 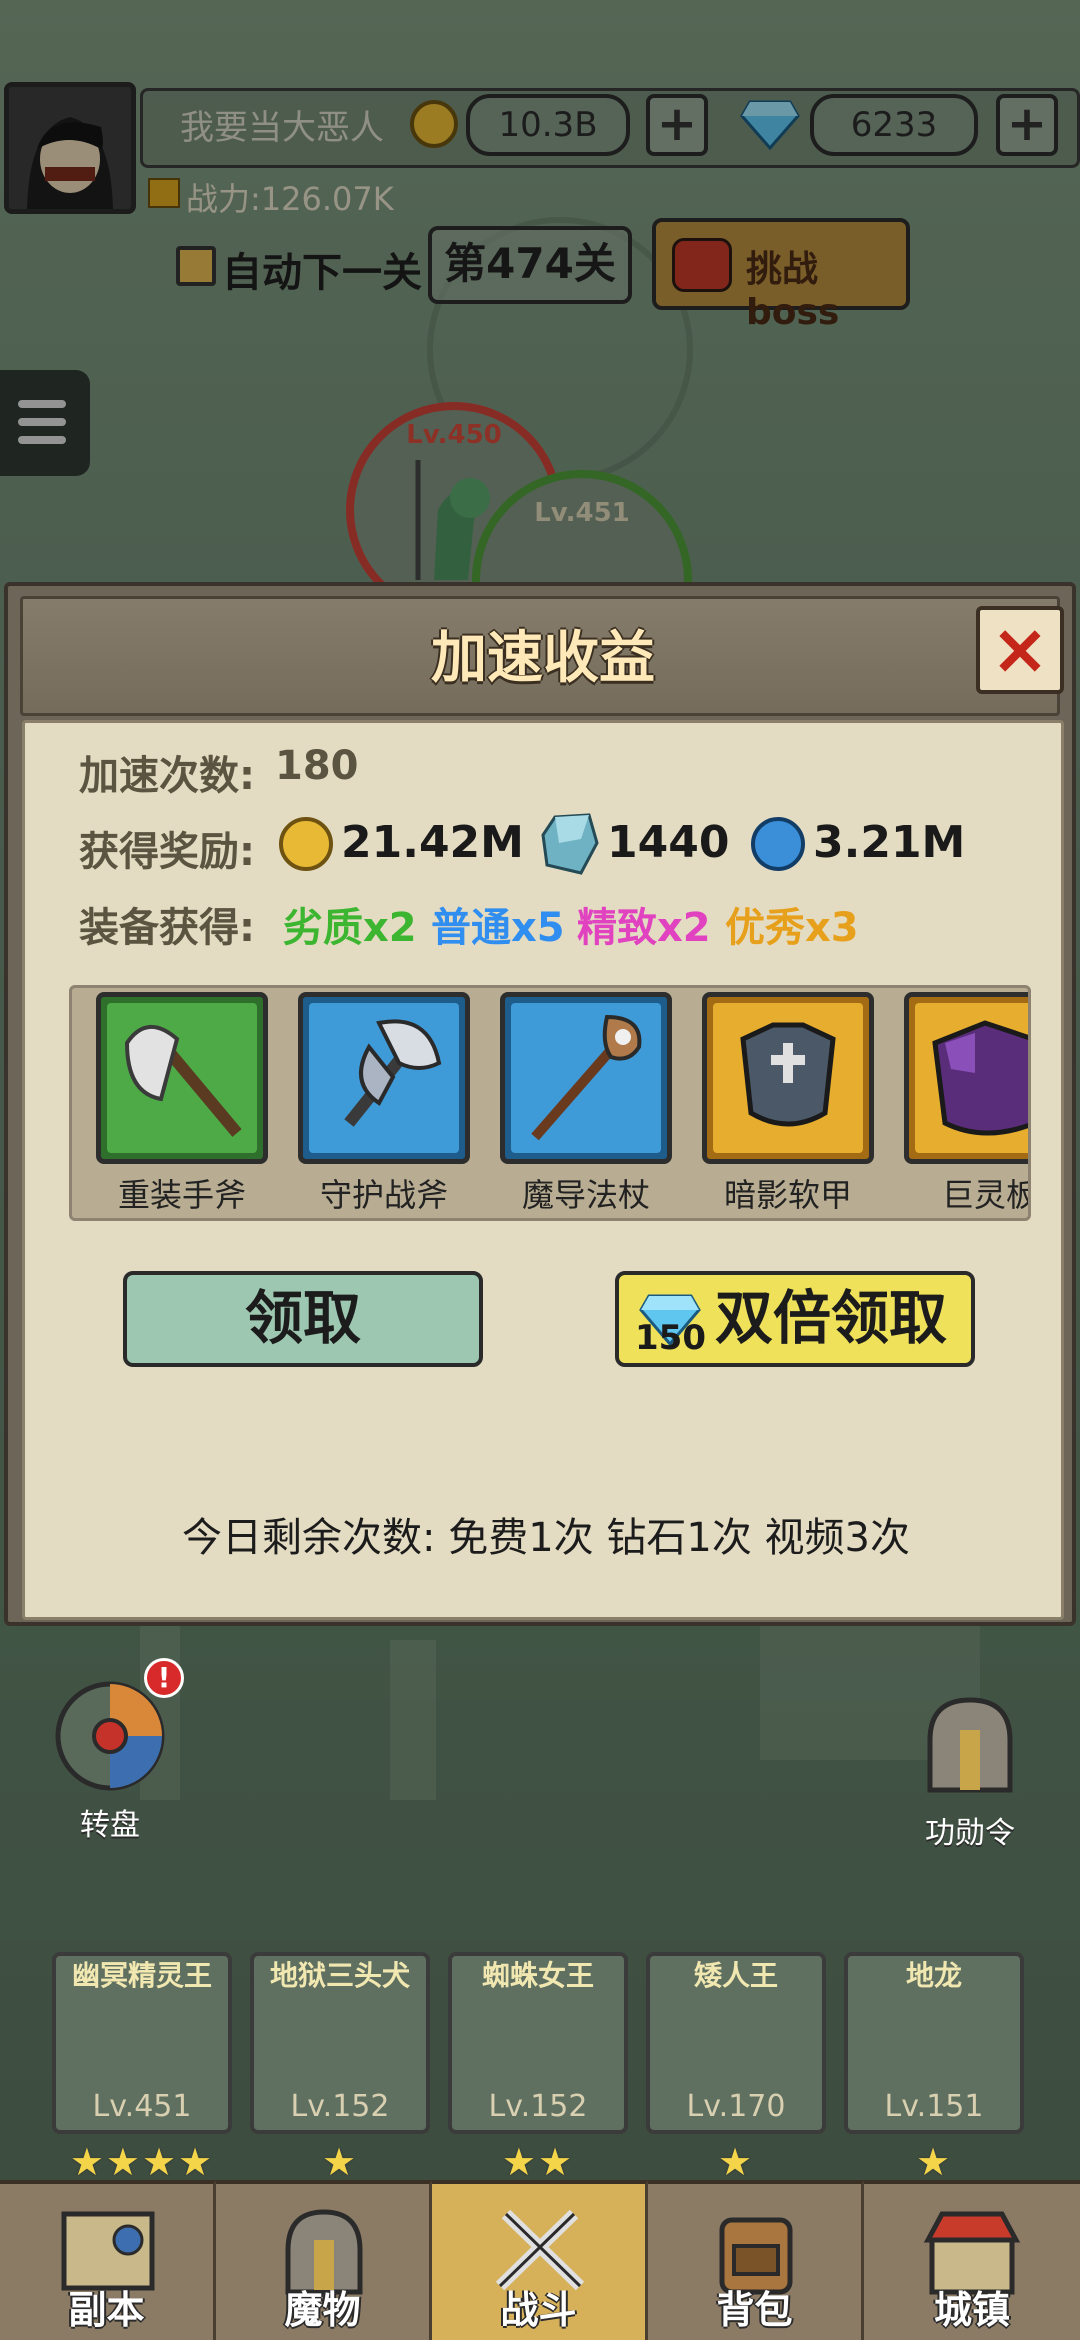 What do you see at coordinates (181, 1195) in the screenshot?
I see `item-name: 重装手斧` at bounding box center [181, 1195].